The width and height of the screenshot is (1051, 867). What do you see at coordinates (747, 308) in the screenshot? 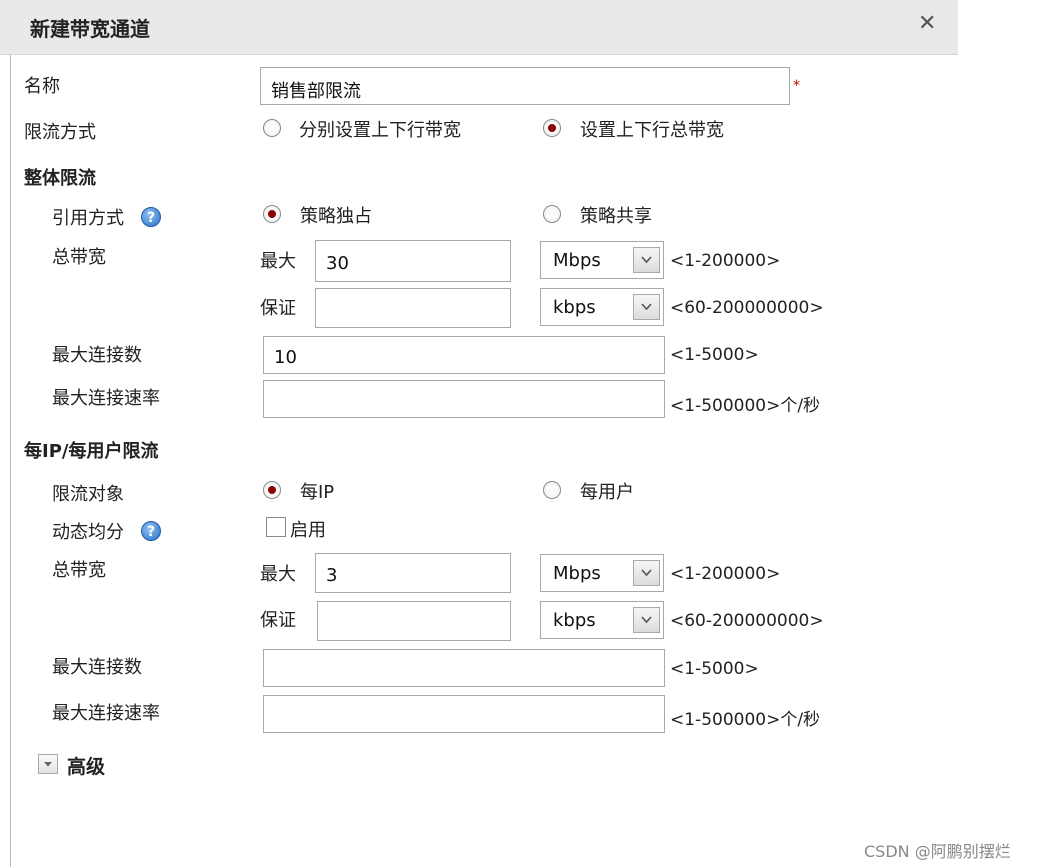
I see `overall-guarantee-hint: <60-200000000>` at bounding box center [747, 308].